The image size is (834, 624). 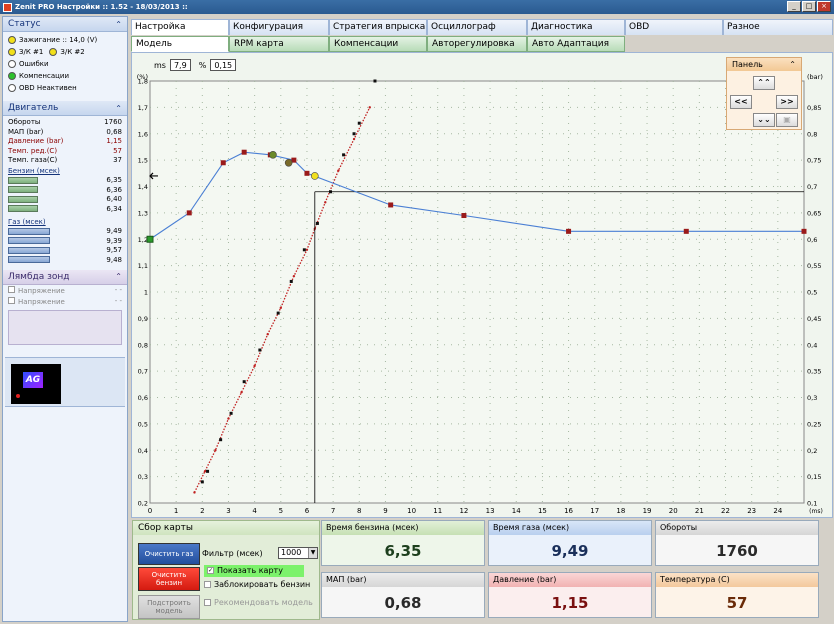 What do you see at coordinates (812, 398) in the screenshot?
I see `right-tick-label: 0,3` at bounding box center [812, 398].